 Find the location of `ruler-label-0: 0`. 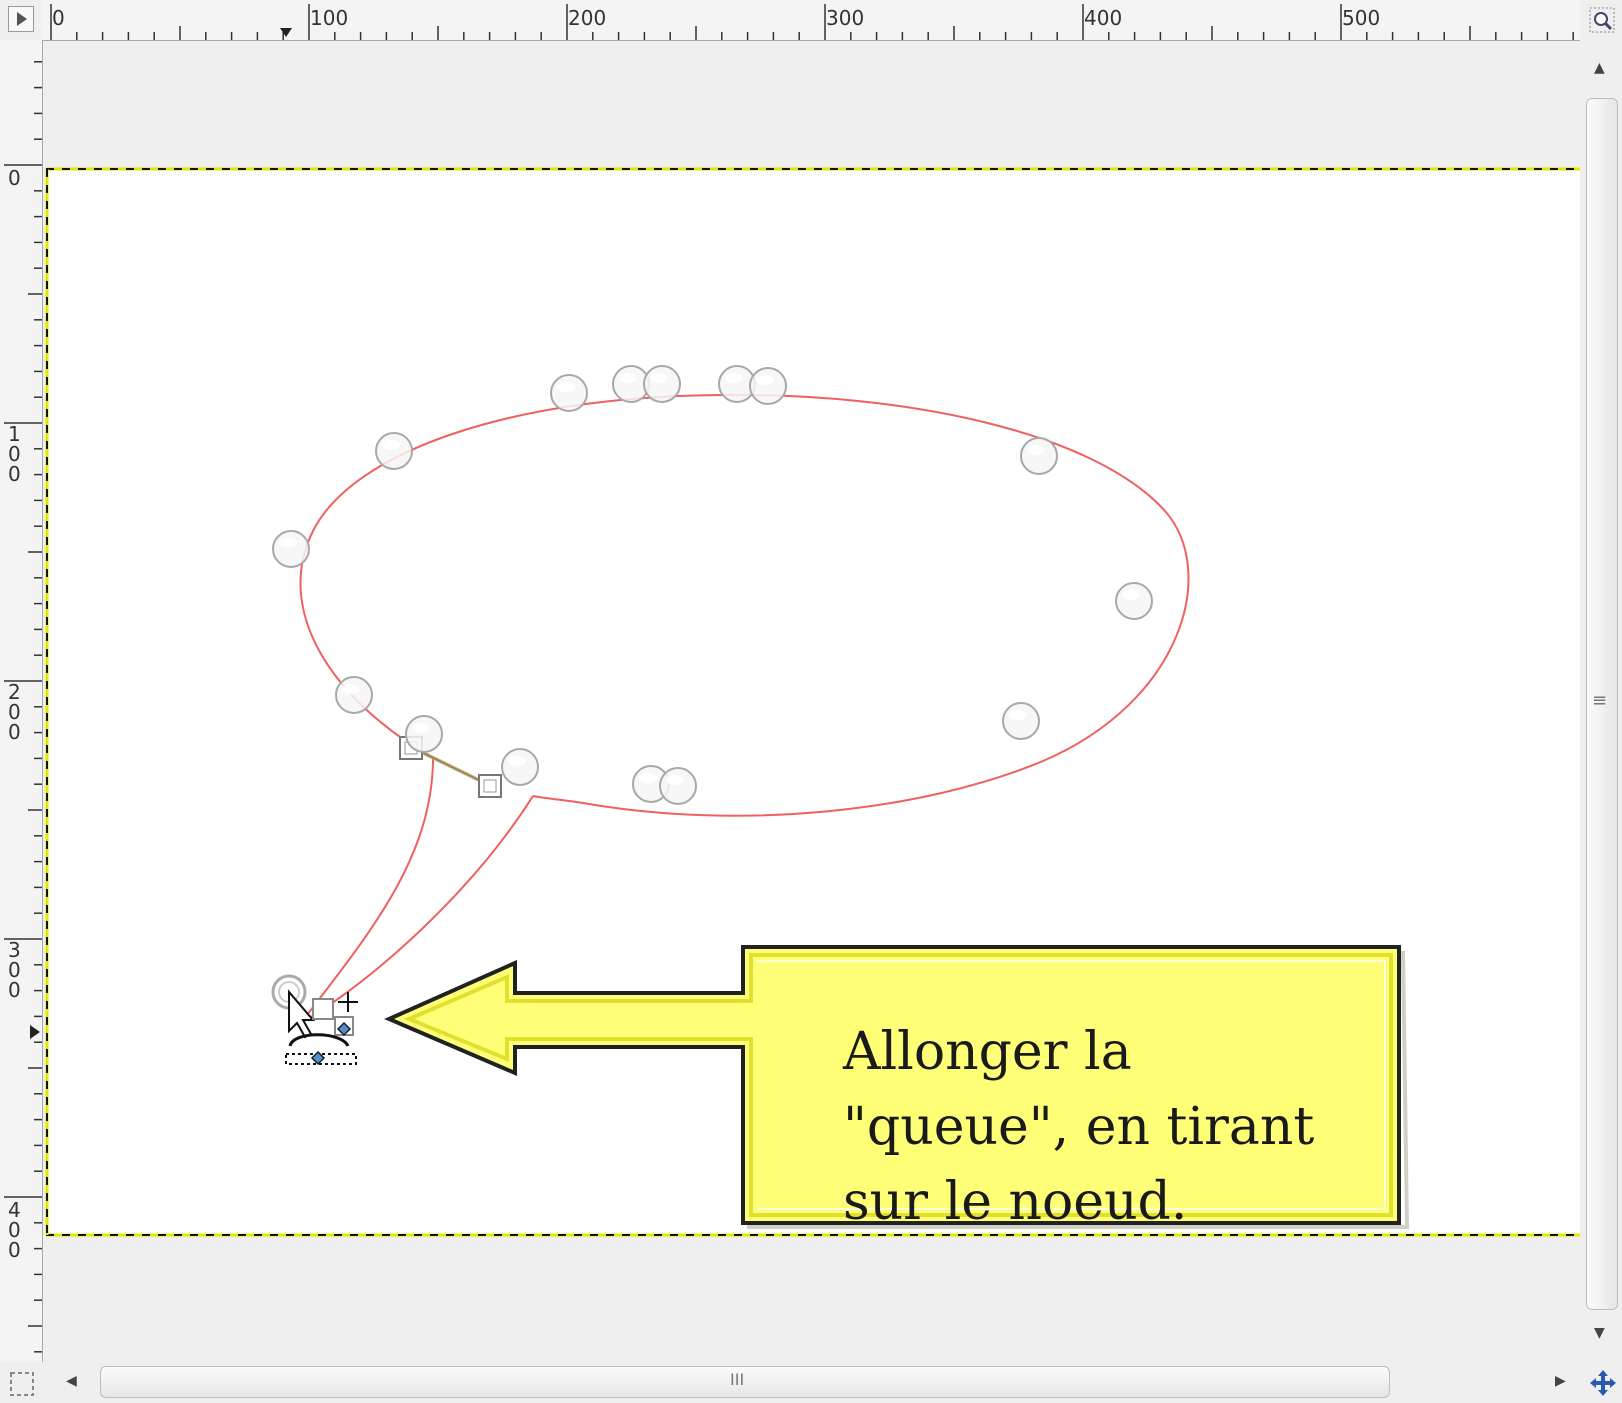

ruler-label-0: 0 is located at coordinates (58, 18).